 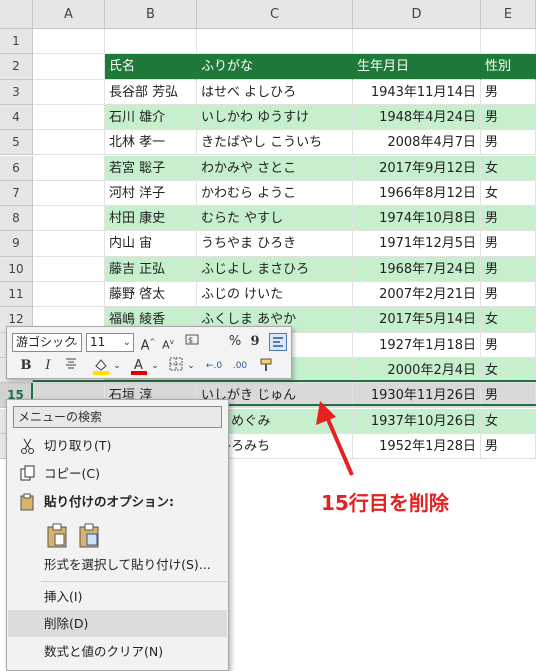 What do you see at coordinates (275, 92) in the screenshot?
I see `table-cell: はせべ よしひろ` at bounding box center [275, 92].